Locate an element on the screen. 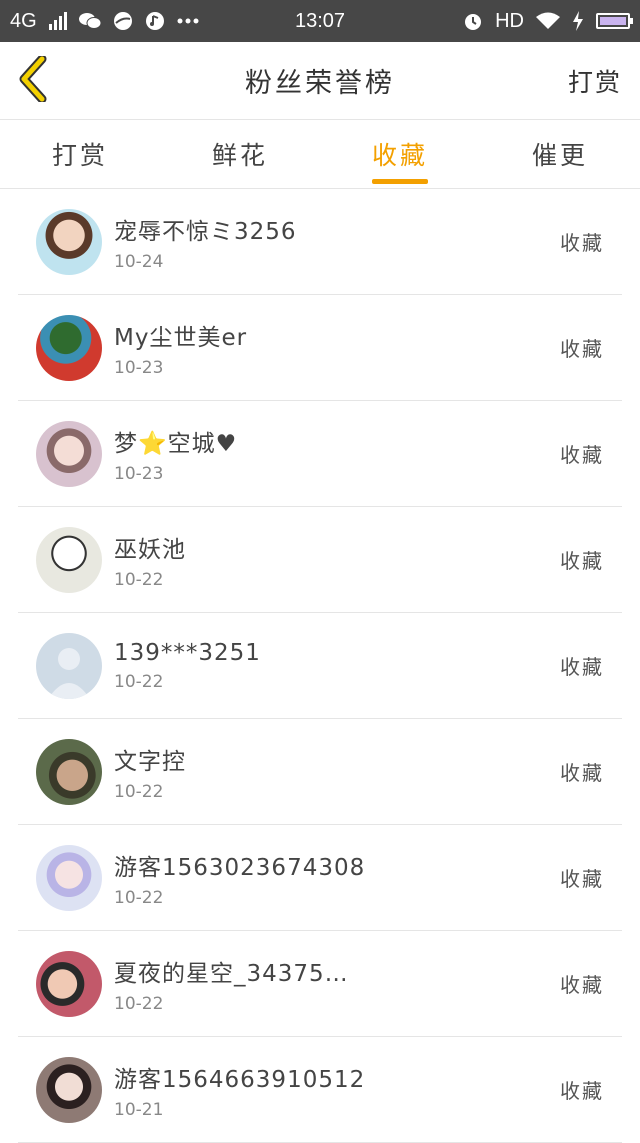  list-item: 夏夜的星空_34375… 10-22 收藏 is located at coordinates (320, 984).